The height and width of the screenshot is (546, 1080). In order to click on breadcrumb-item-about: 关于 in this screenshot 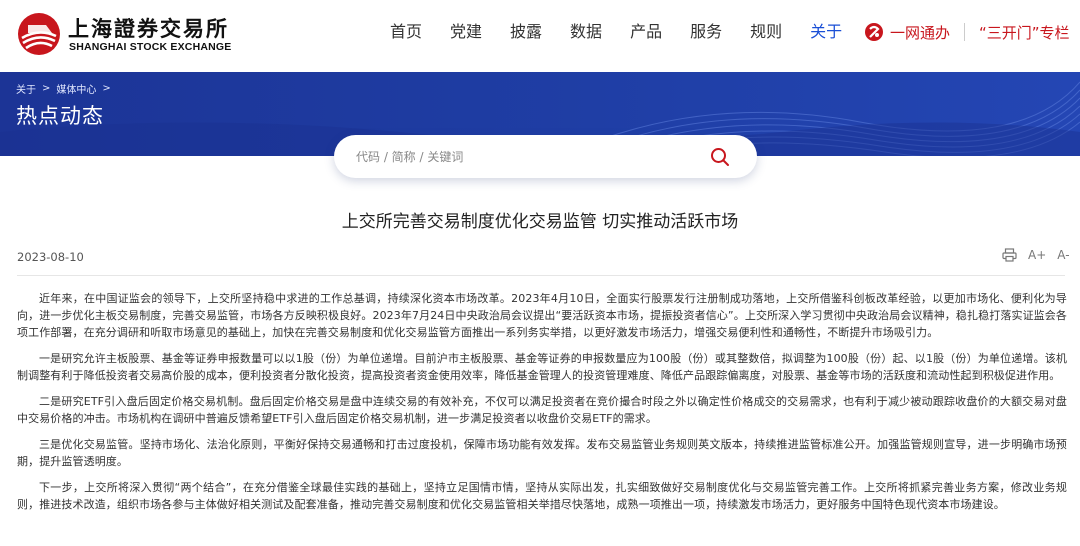, I will do `click(26, 88)`.